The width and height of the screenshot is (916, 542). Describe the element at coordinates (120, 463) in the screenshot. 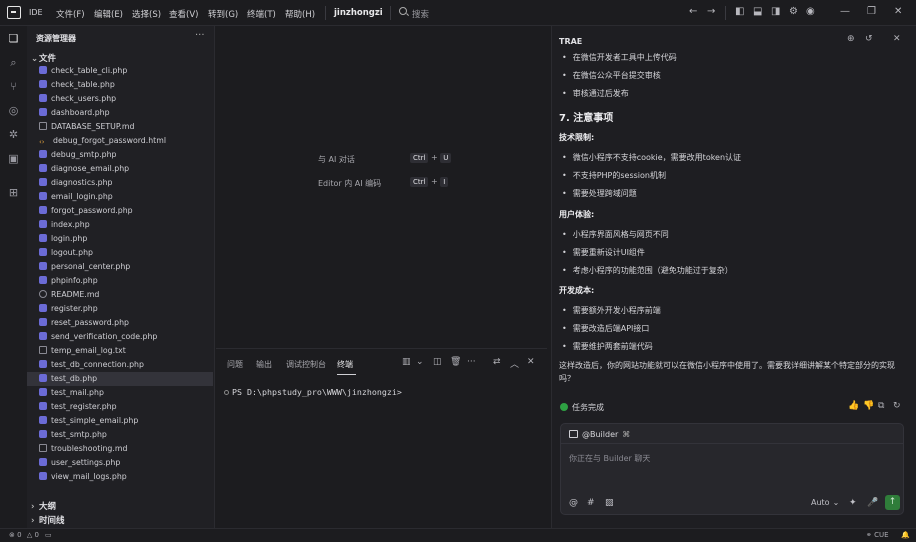

I see `file-item: user_settings.php` at that location.